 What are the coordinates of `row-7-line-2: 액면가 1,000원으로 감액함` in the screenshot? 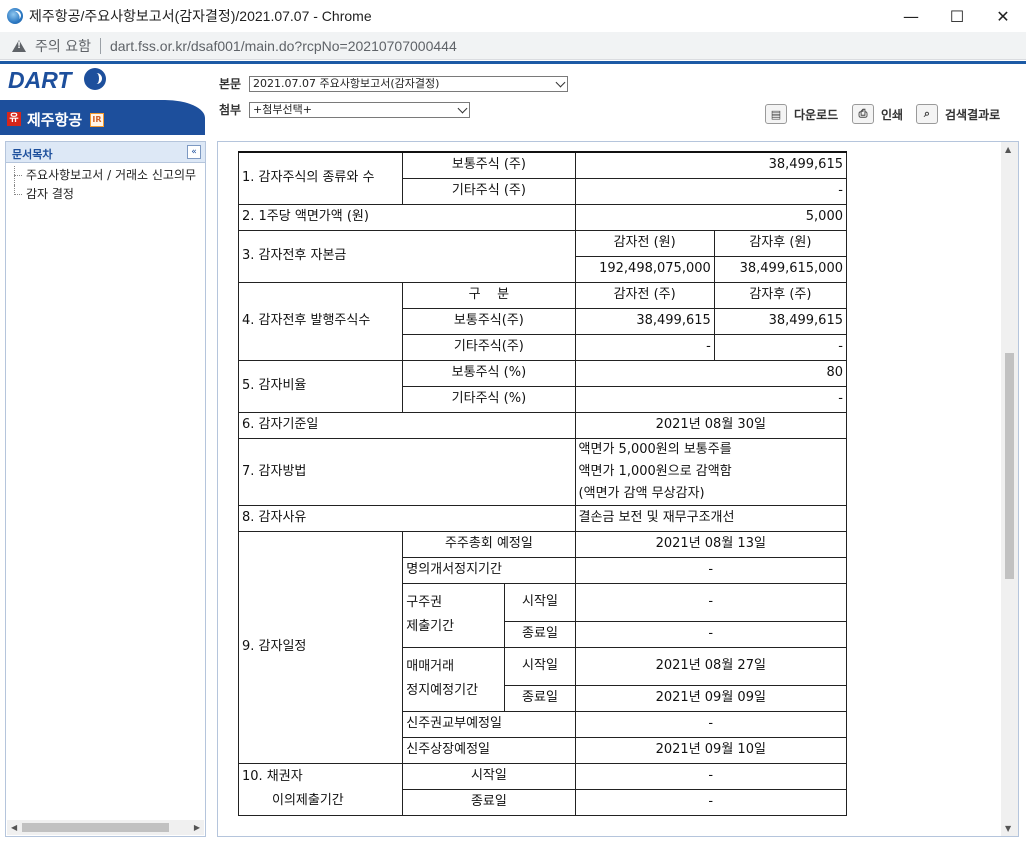 It's located at (655, 471).